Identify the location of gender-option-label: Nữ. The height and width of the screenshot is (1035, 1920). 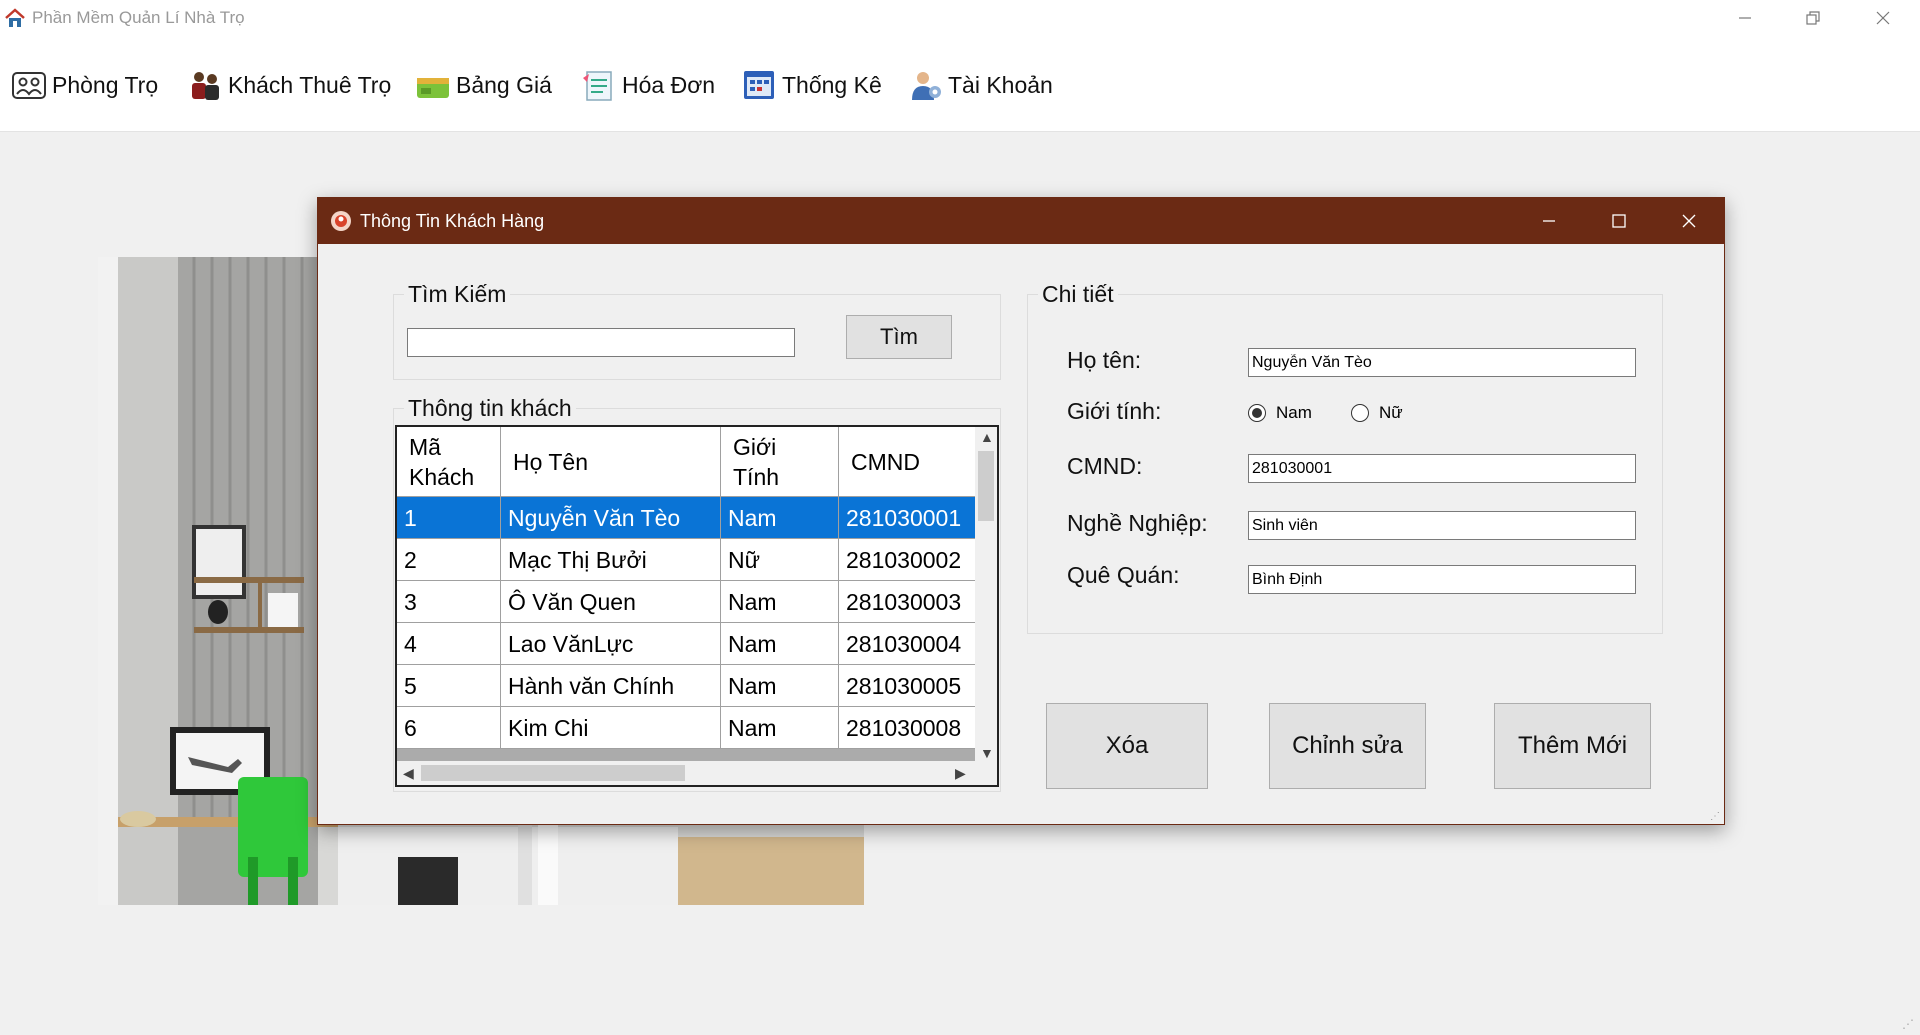
(1391, 412).